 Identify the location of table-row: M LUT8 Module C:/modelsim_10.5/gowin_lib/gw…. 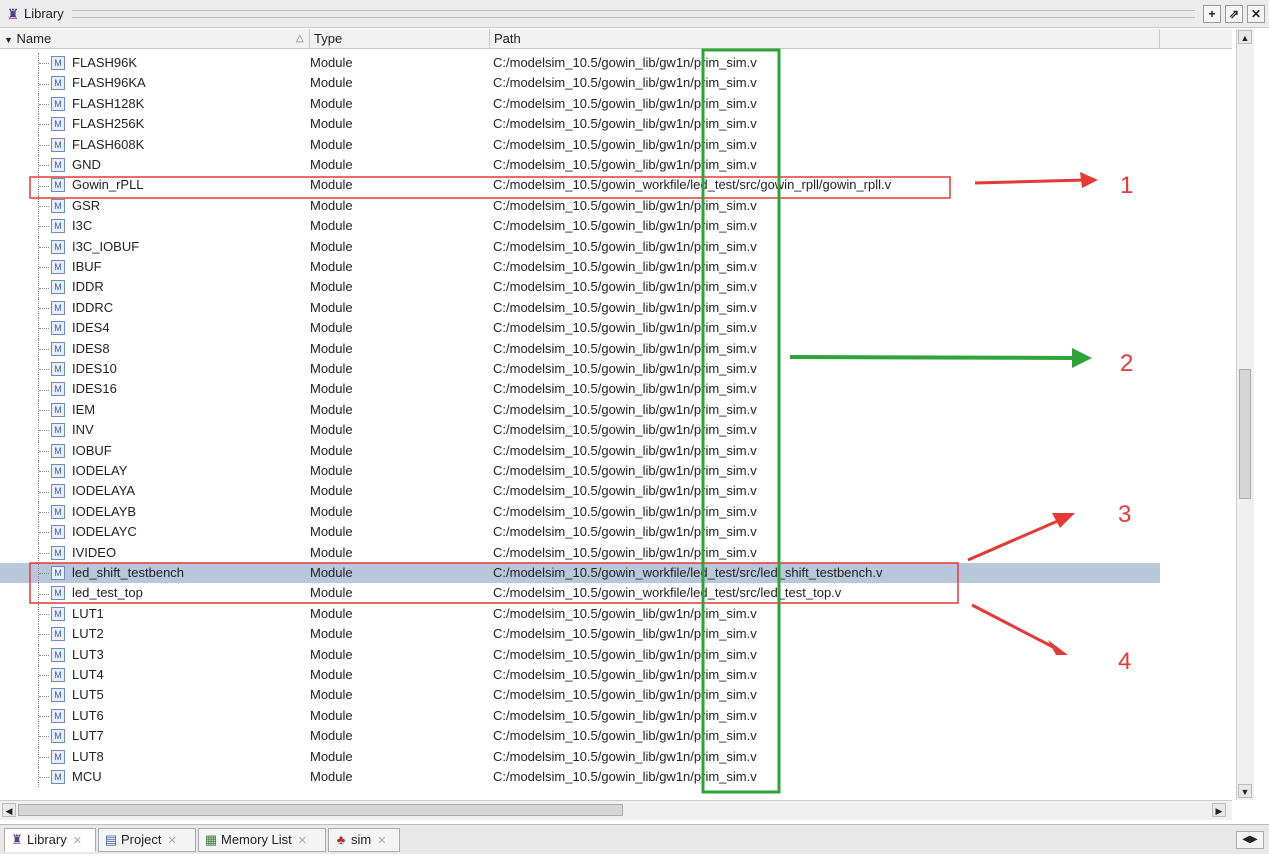
(580, 756).